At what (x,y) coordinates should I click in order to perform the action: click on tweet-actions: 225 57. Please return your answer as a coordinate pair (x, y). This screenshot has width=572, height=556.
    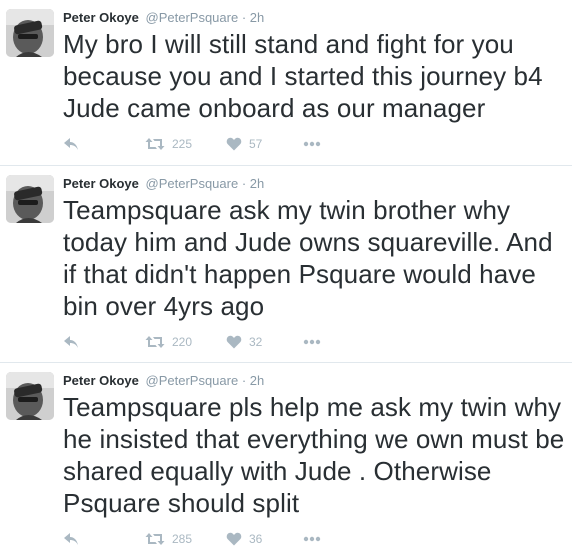
    Looking at the image, I should click on (213, 144).